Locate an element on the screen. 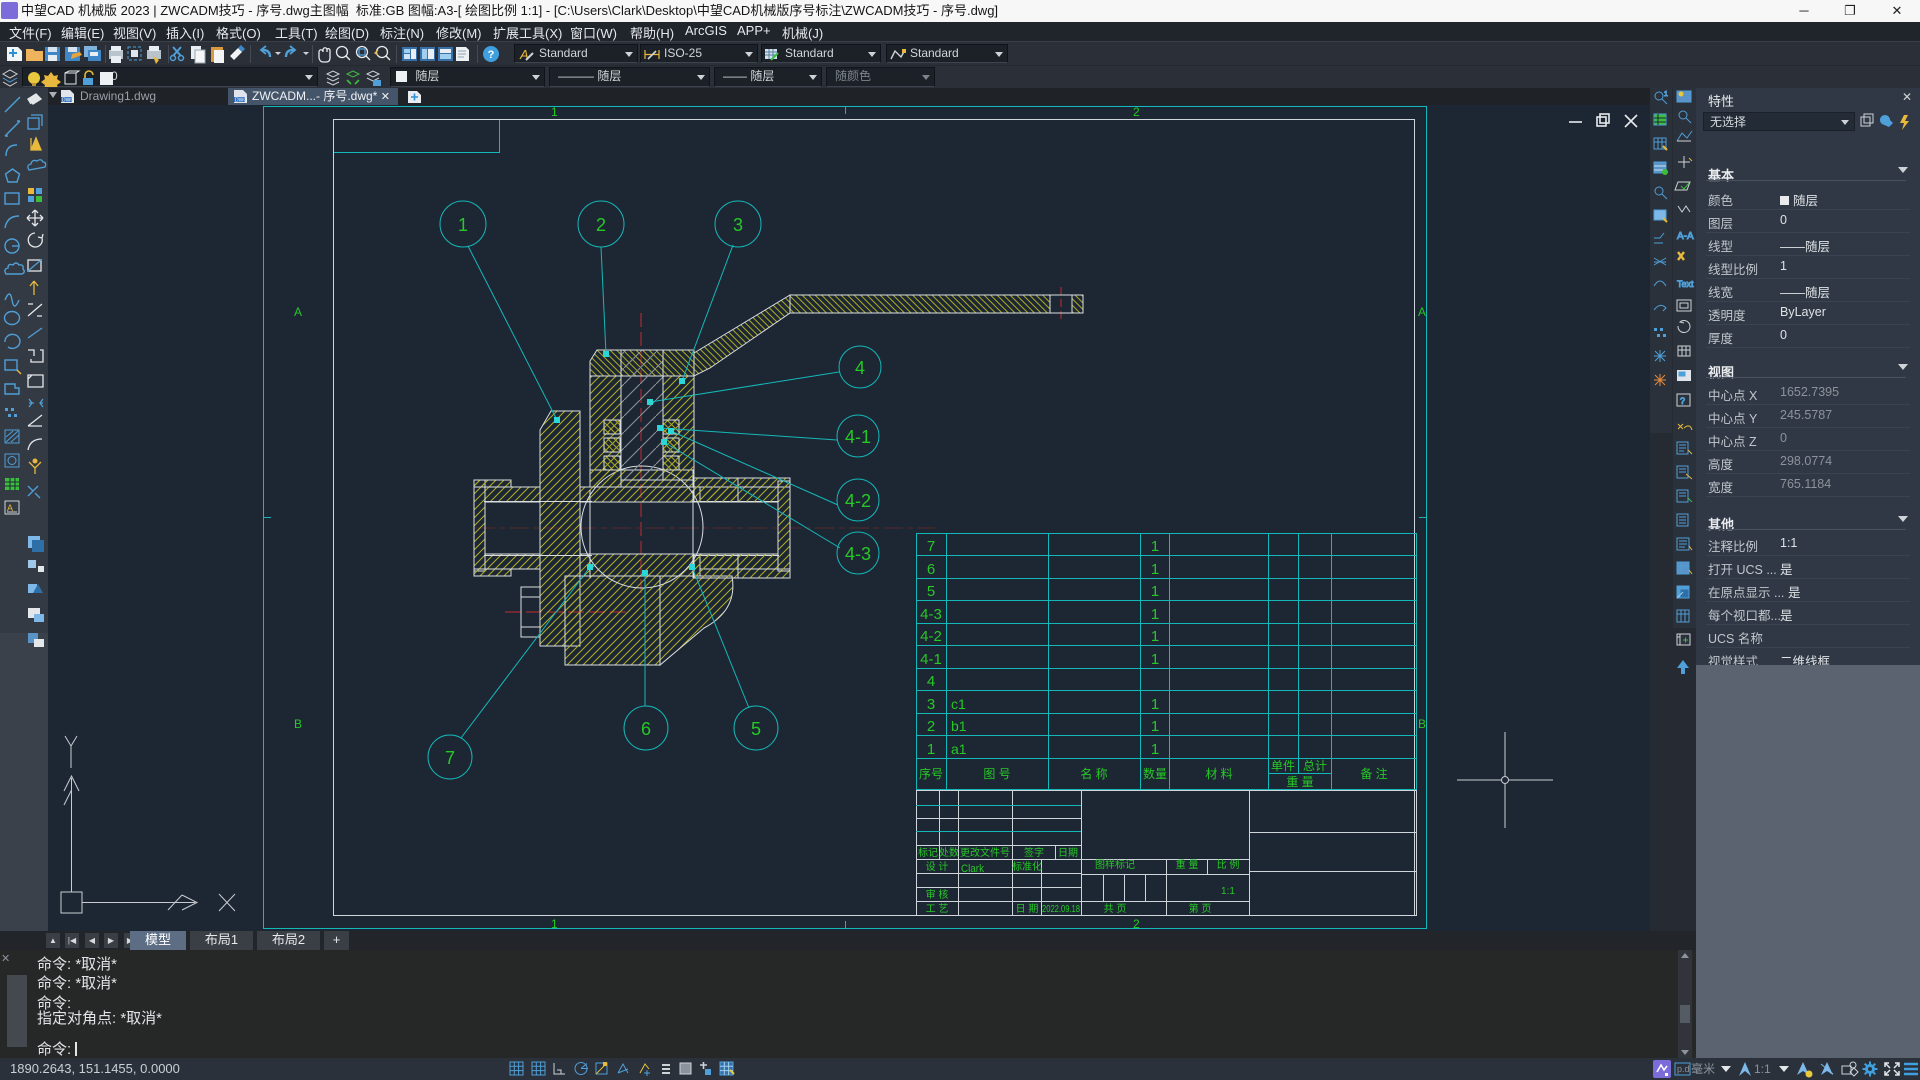  svg-text: 比 例 is located at coordinates (1228, 864).